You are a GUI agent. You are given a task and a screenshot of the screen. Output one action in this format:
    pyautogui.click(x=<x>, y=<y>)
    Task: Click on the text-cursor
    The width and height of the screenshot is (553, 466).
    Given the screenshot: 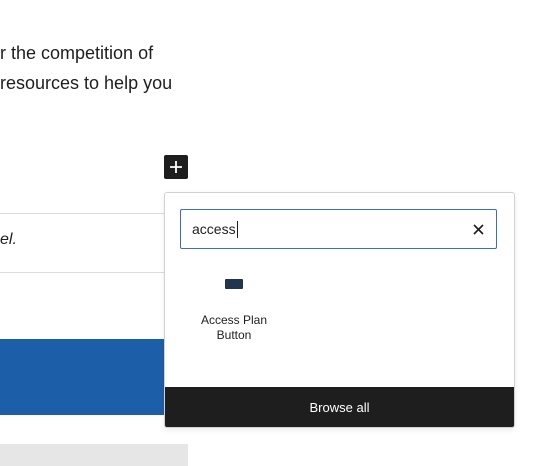 What is the action you would take?
    pyautogui.click(x=237, y=229)
    